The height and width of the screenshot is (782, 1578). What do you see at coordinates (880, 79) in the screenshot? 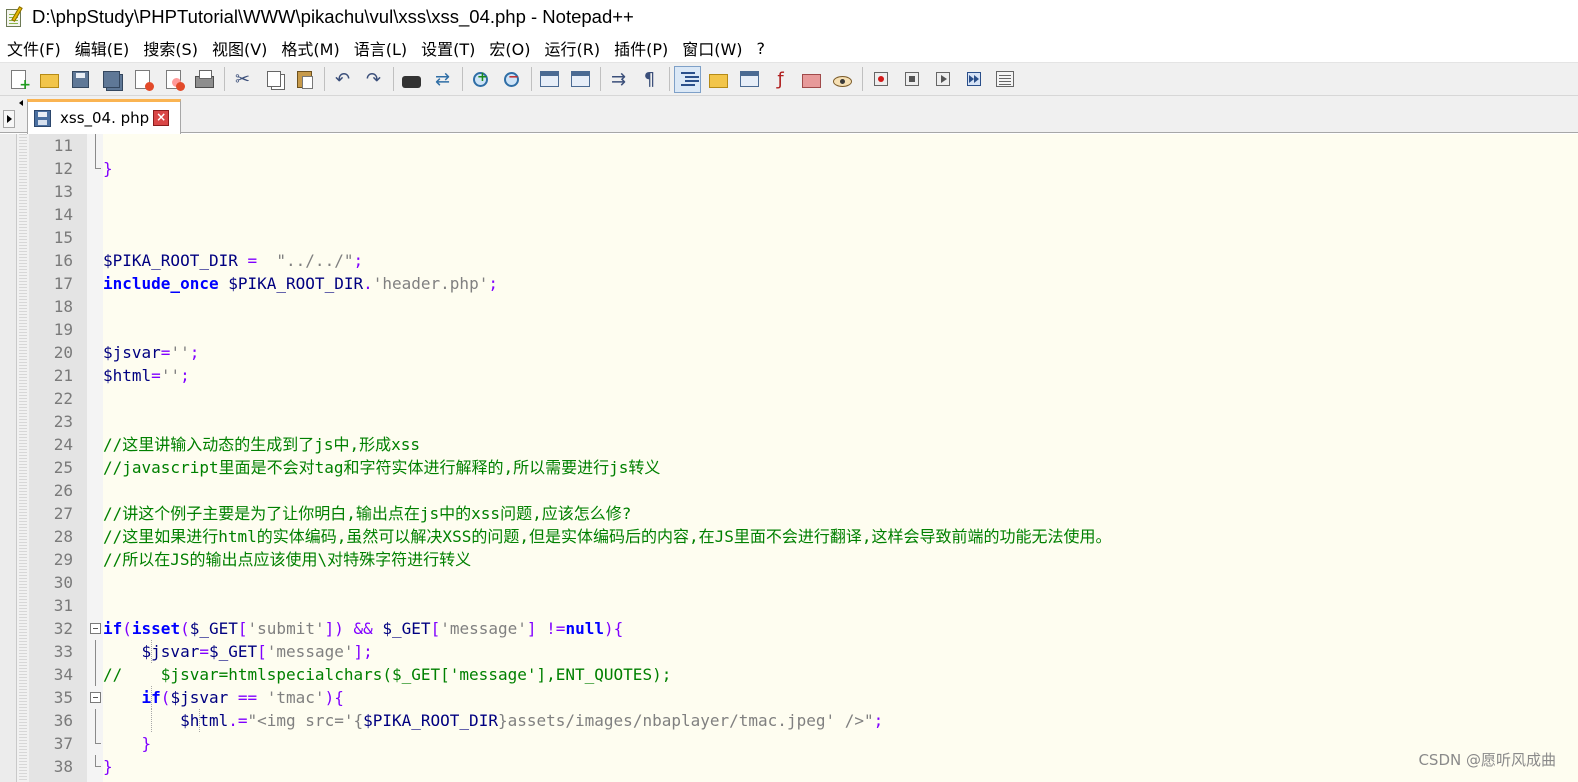
I see `record-macro-button` at bounding box center [880, 79].